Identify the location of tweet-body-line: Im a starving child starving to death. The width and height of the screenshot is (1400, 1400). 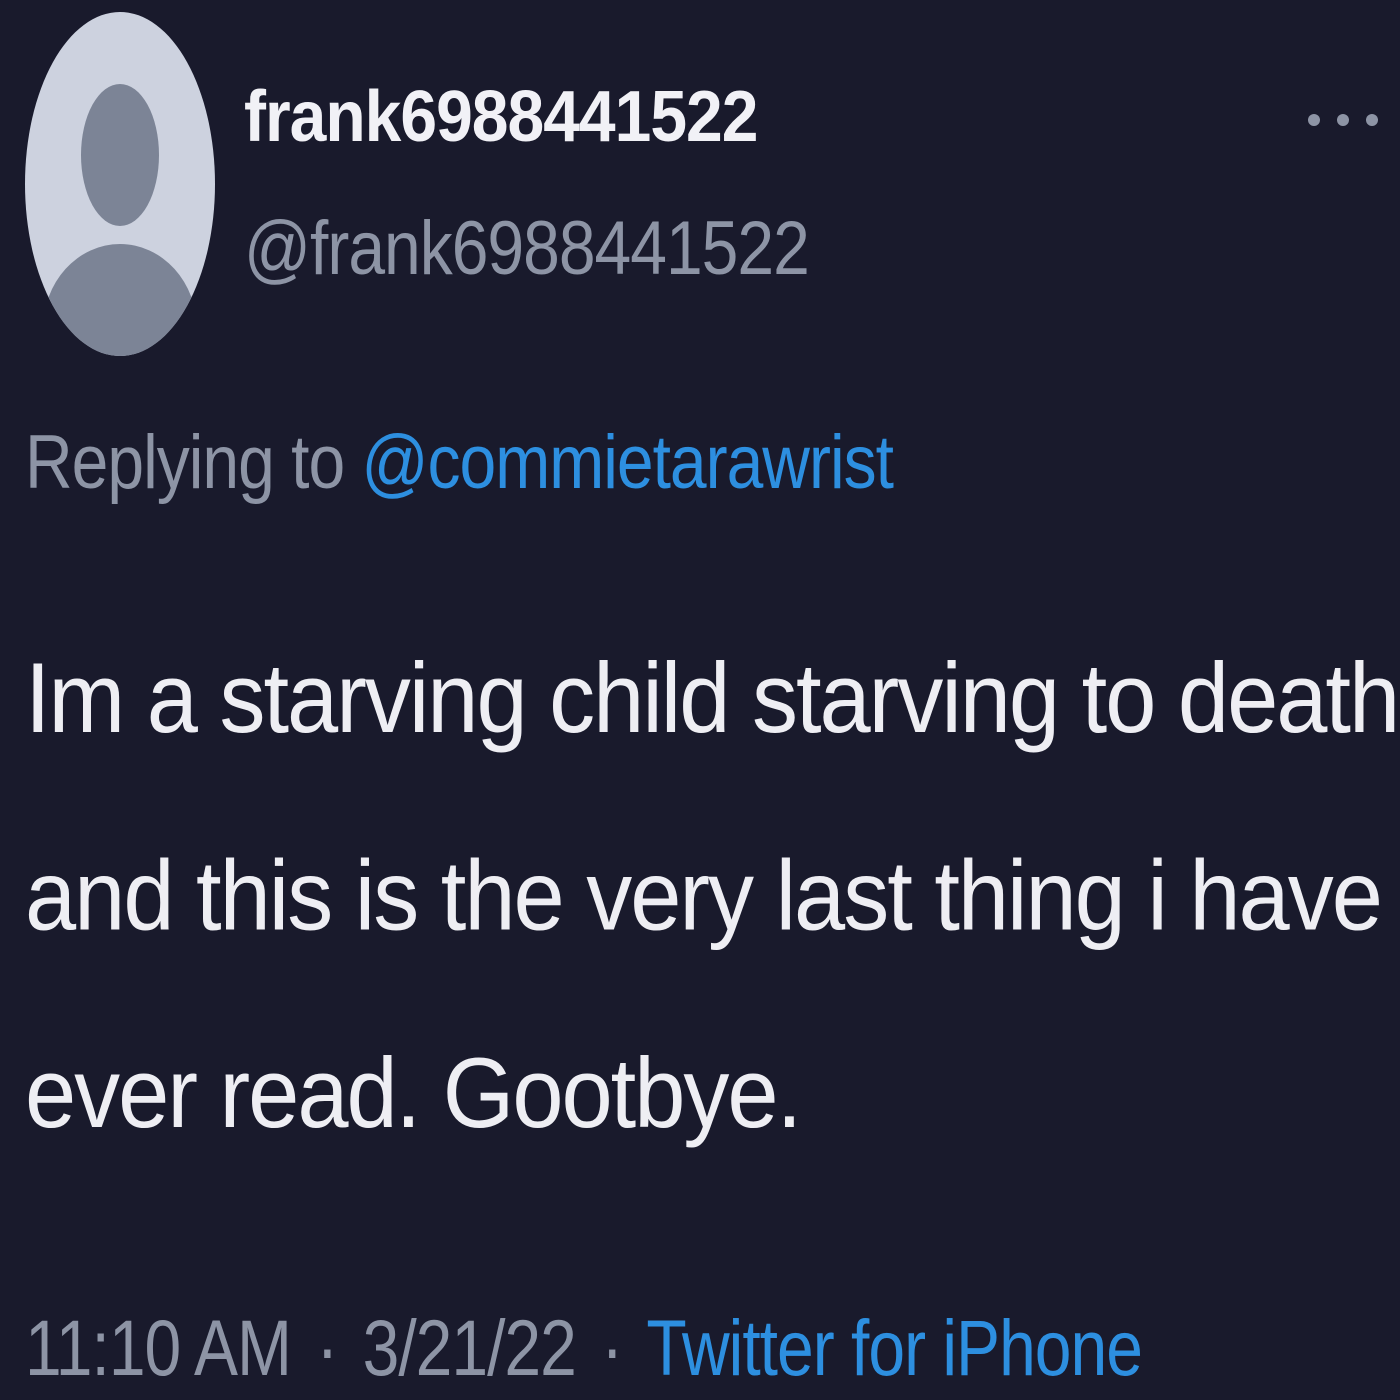
(712, 698).